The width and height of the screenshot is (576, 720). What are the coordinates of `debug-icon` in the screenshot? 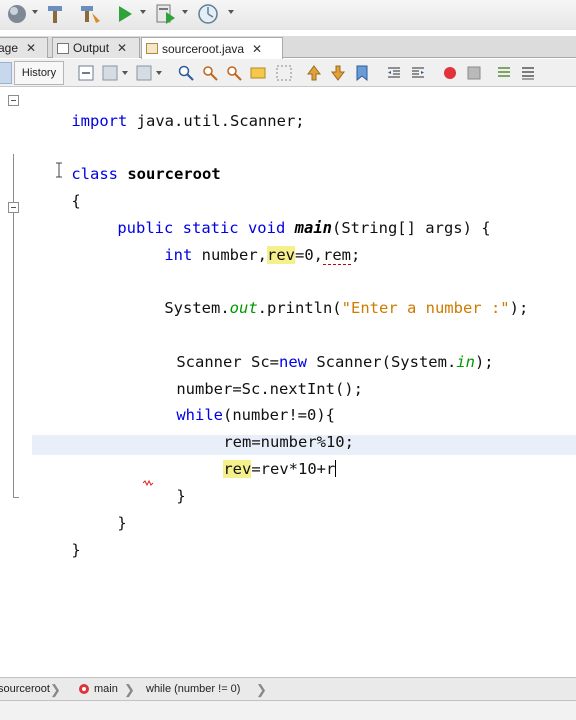 It's located at (166, 14).